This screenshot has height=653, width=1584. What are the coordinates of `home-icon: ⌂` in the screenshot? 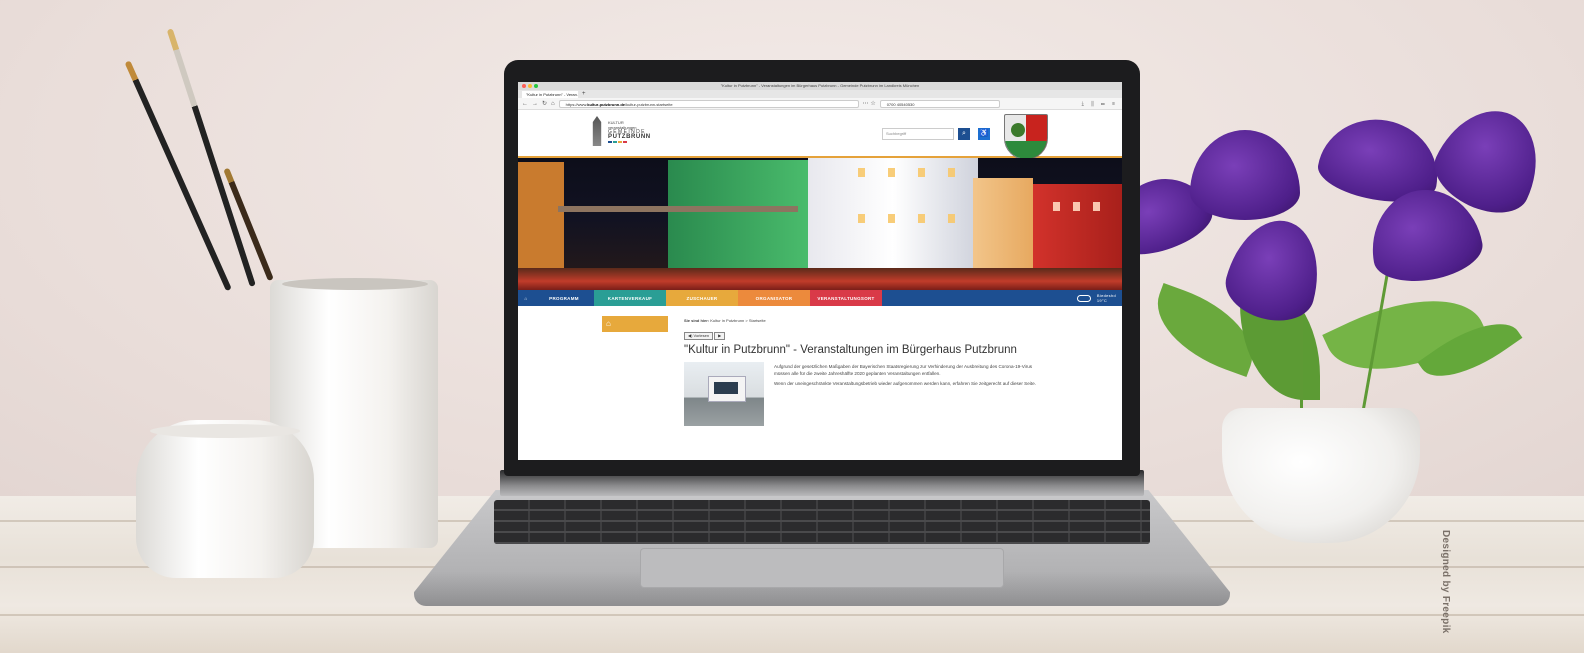 It's located at (553, 104).